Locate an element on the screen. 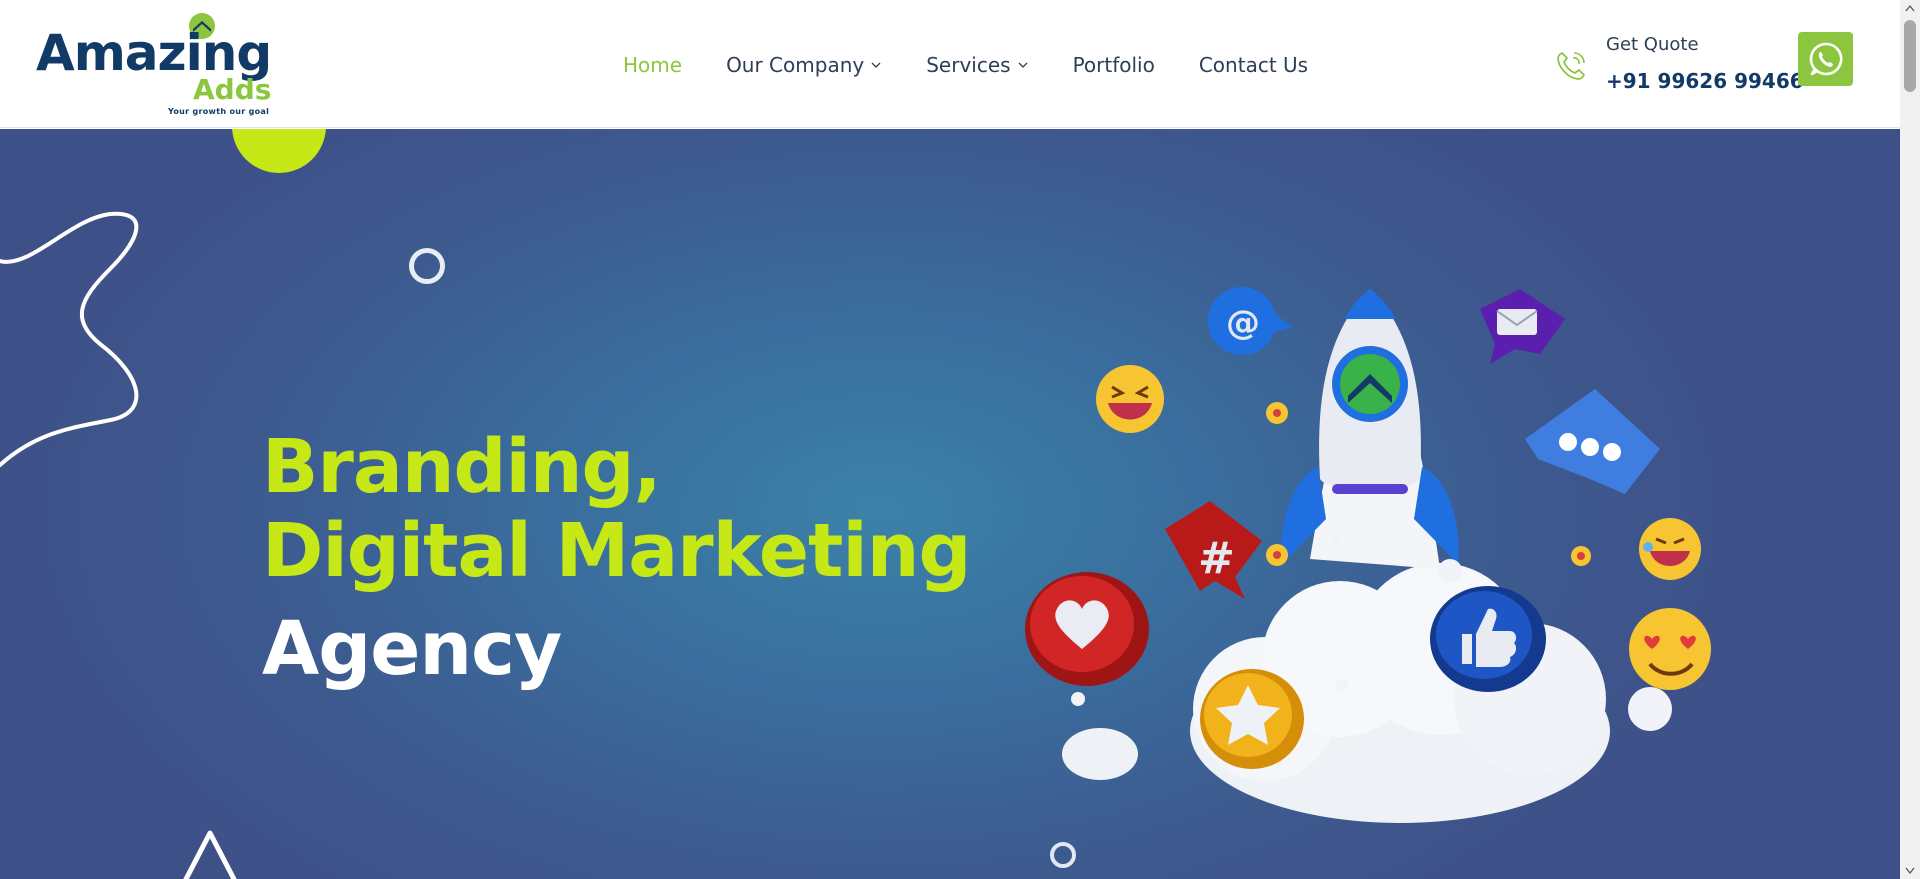  hero-headline-line-3: Agency is located at coordinates (412, 649).